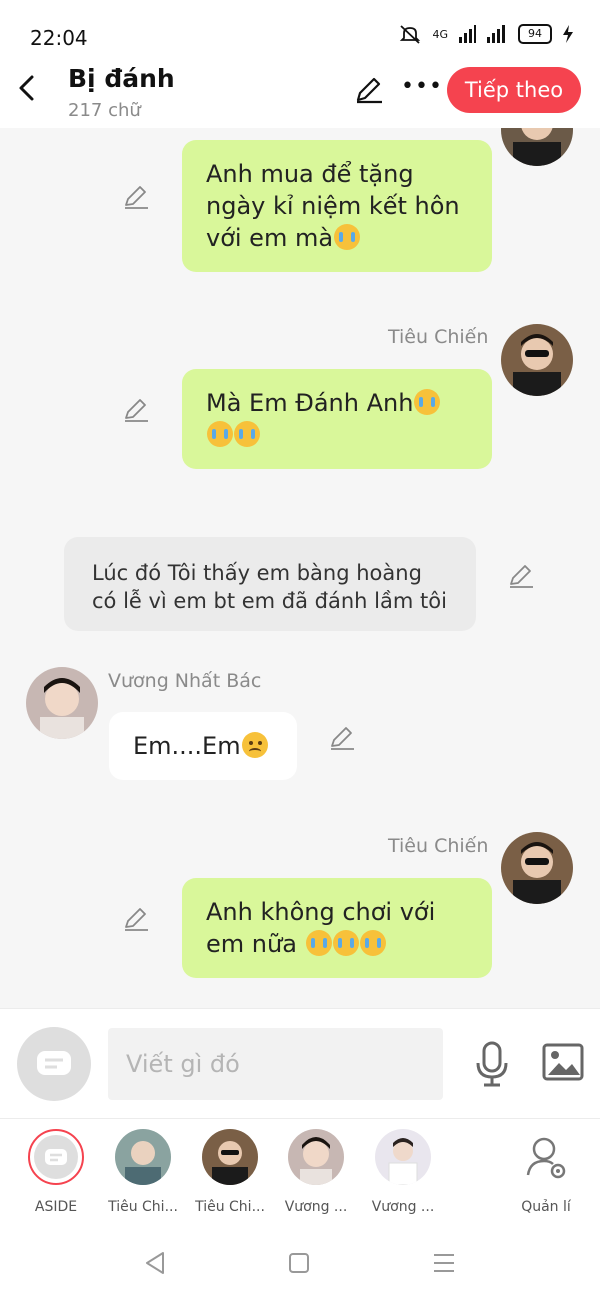 The width and height of the screenshot is (600, 1300). I want to click on more-options-icon: •••, so click(422, 86).